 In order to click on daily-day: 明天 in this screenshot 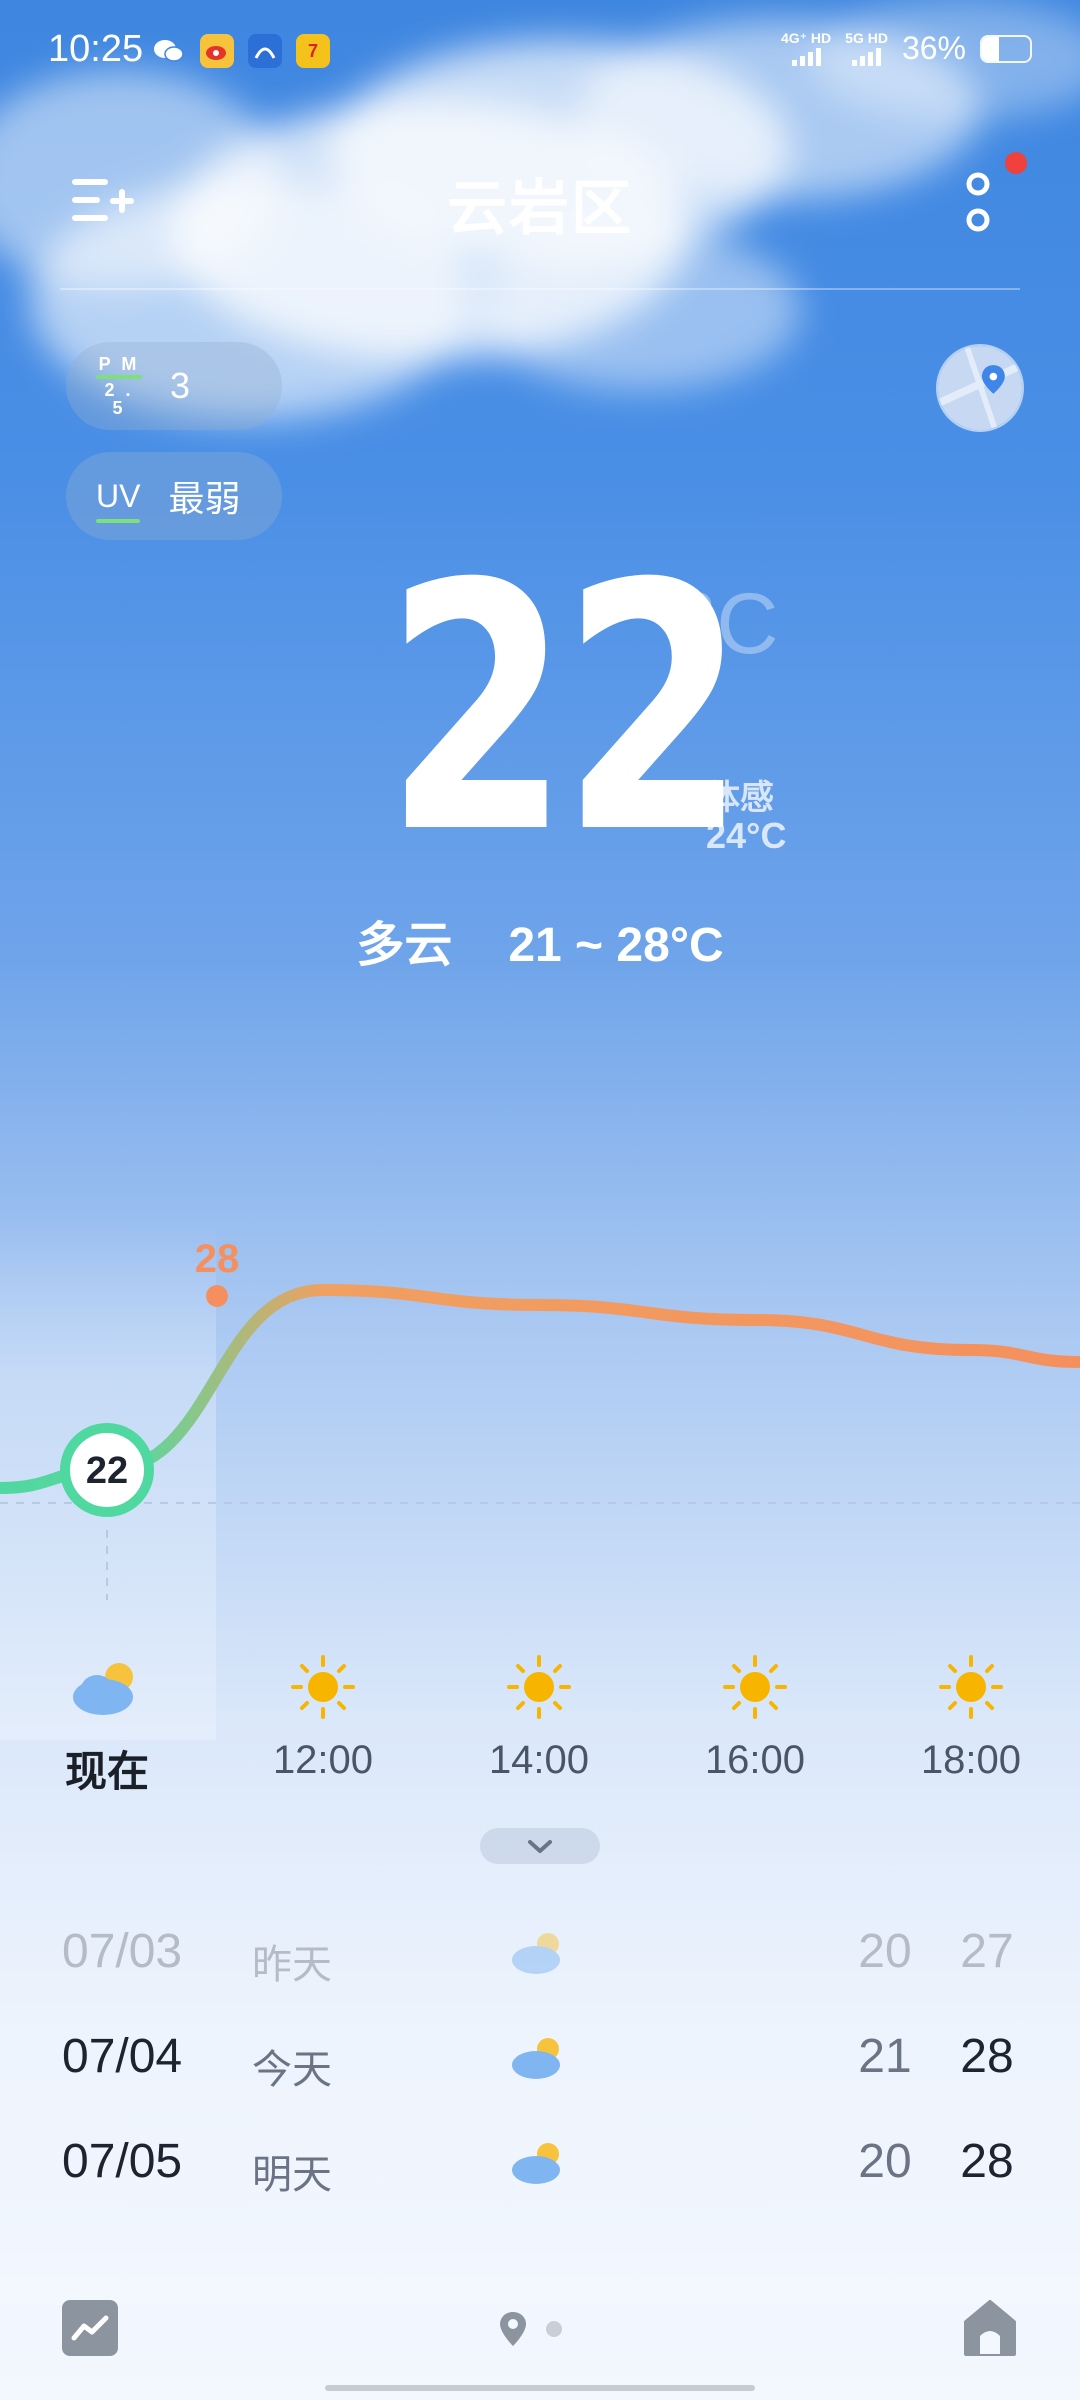, I will do `click(292, 2175)`.